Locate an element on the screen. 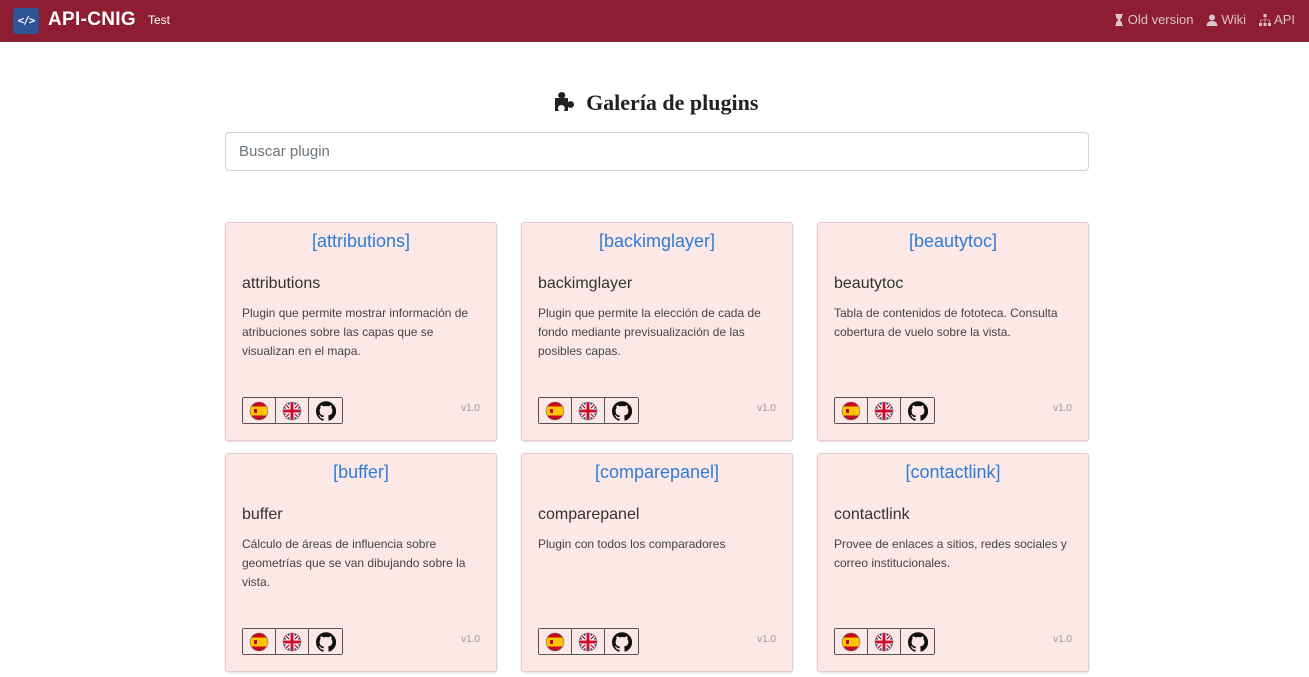  nav-links: Old version Wiki API is located at coordinates (1204, 19).